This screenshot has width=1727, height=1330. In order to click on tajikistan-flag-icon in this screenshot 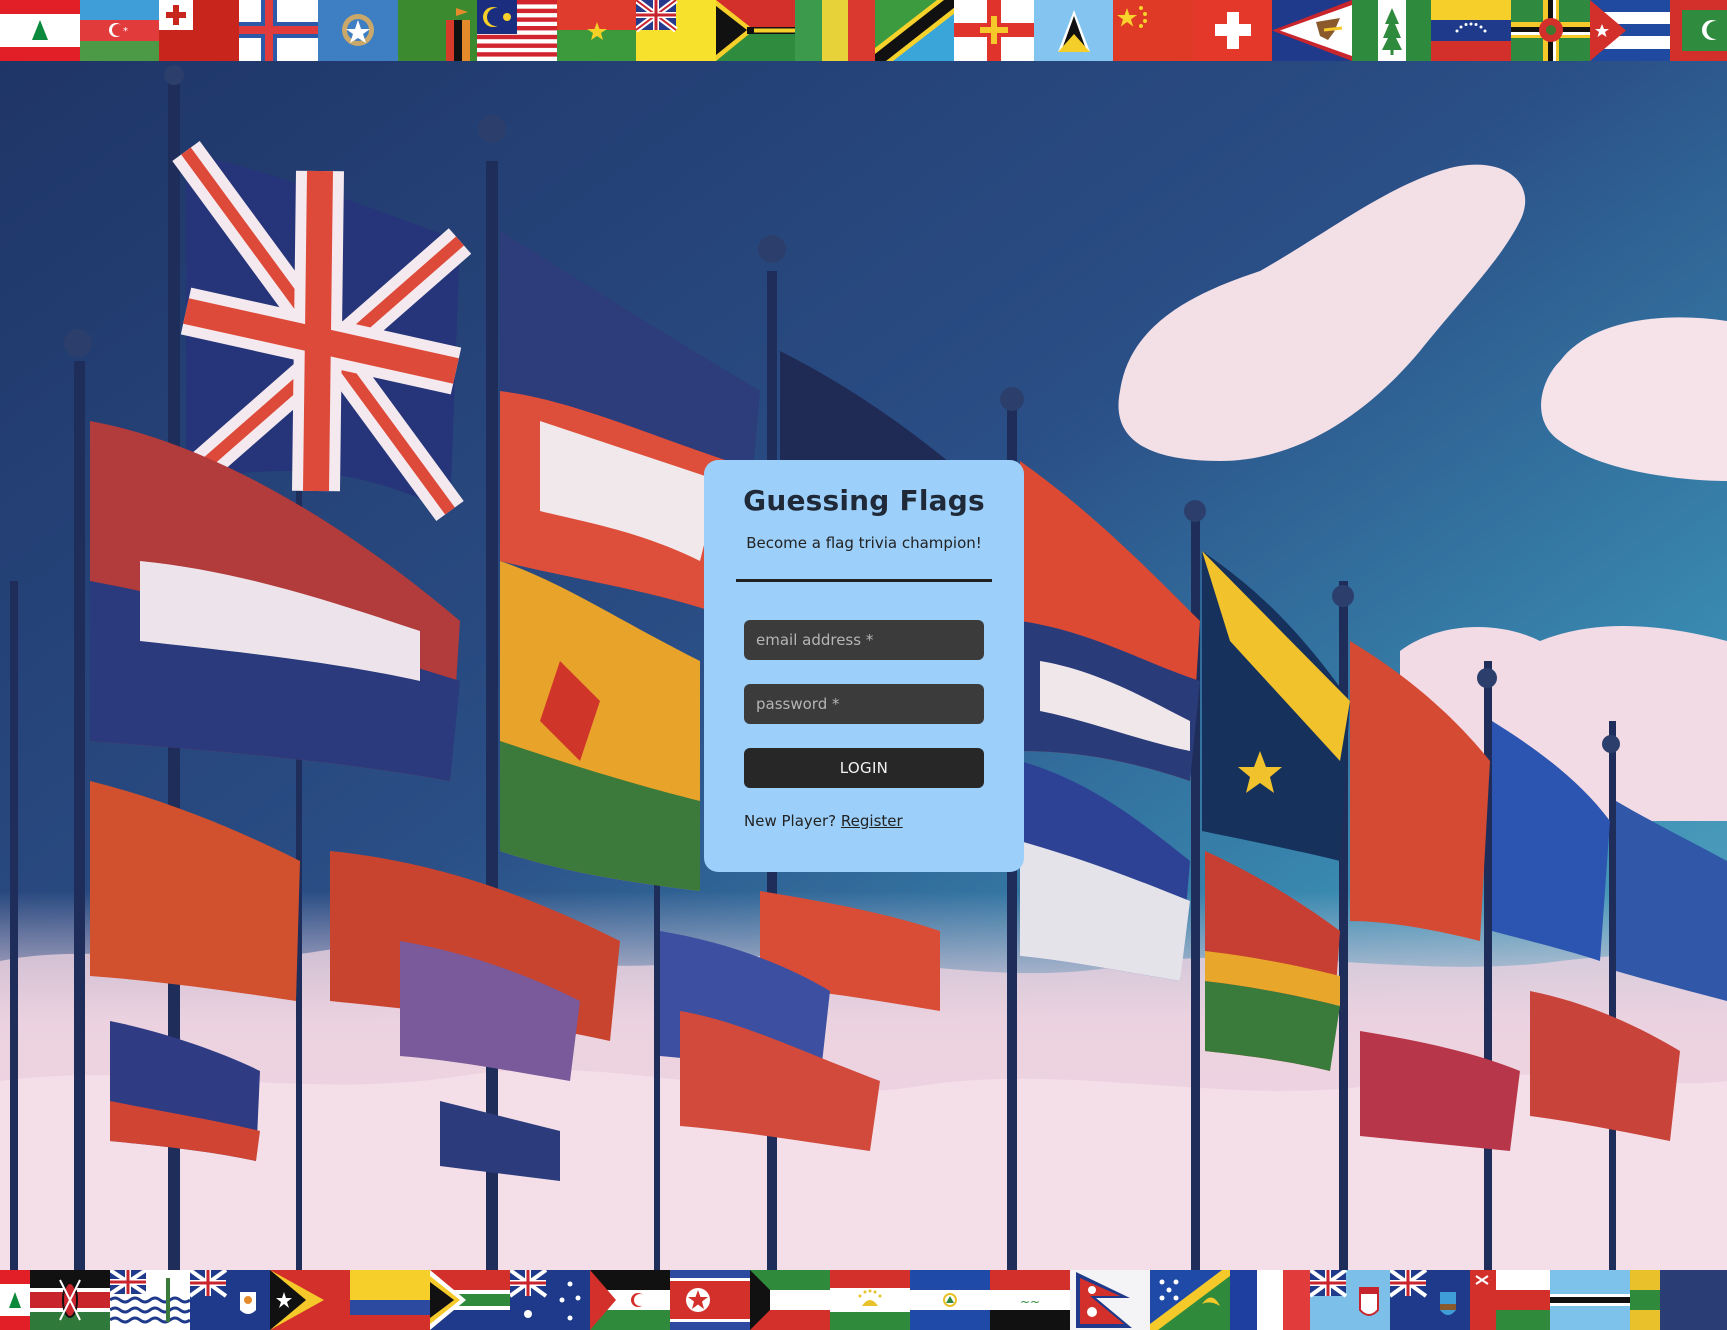, I will do `click(870, 1300)`.